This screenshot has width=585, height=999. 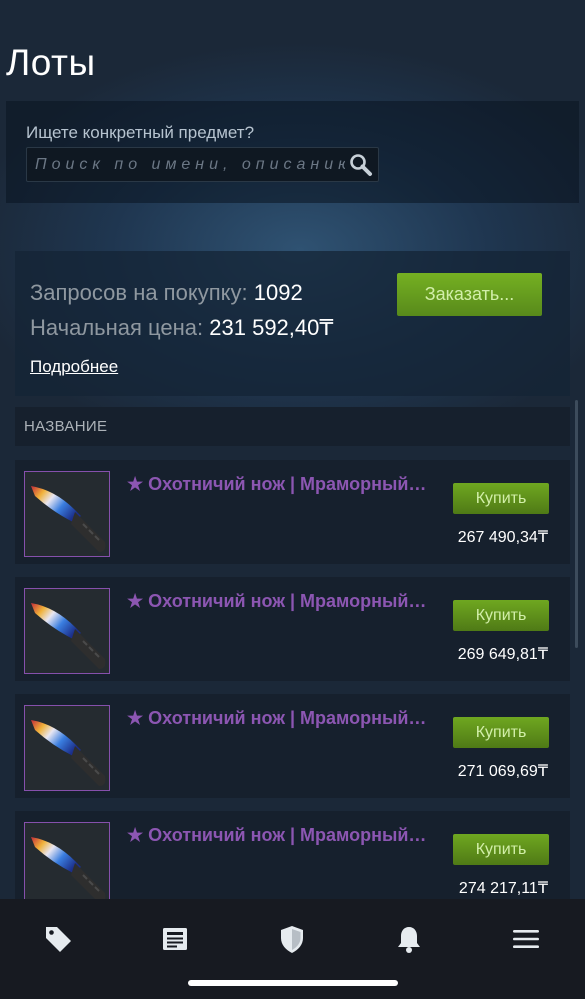 I want to click on buy-requests: Запросов на покупку: 1092, so click(x=166, y=293).